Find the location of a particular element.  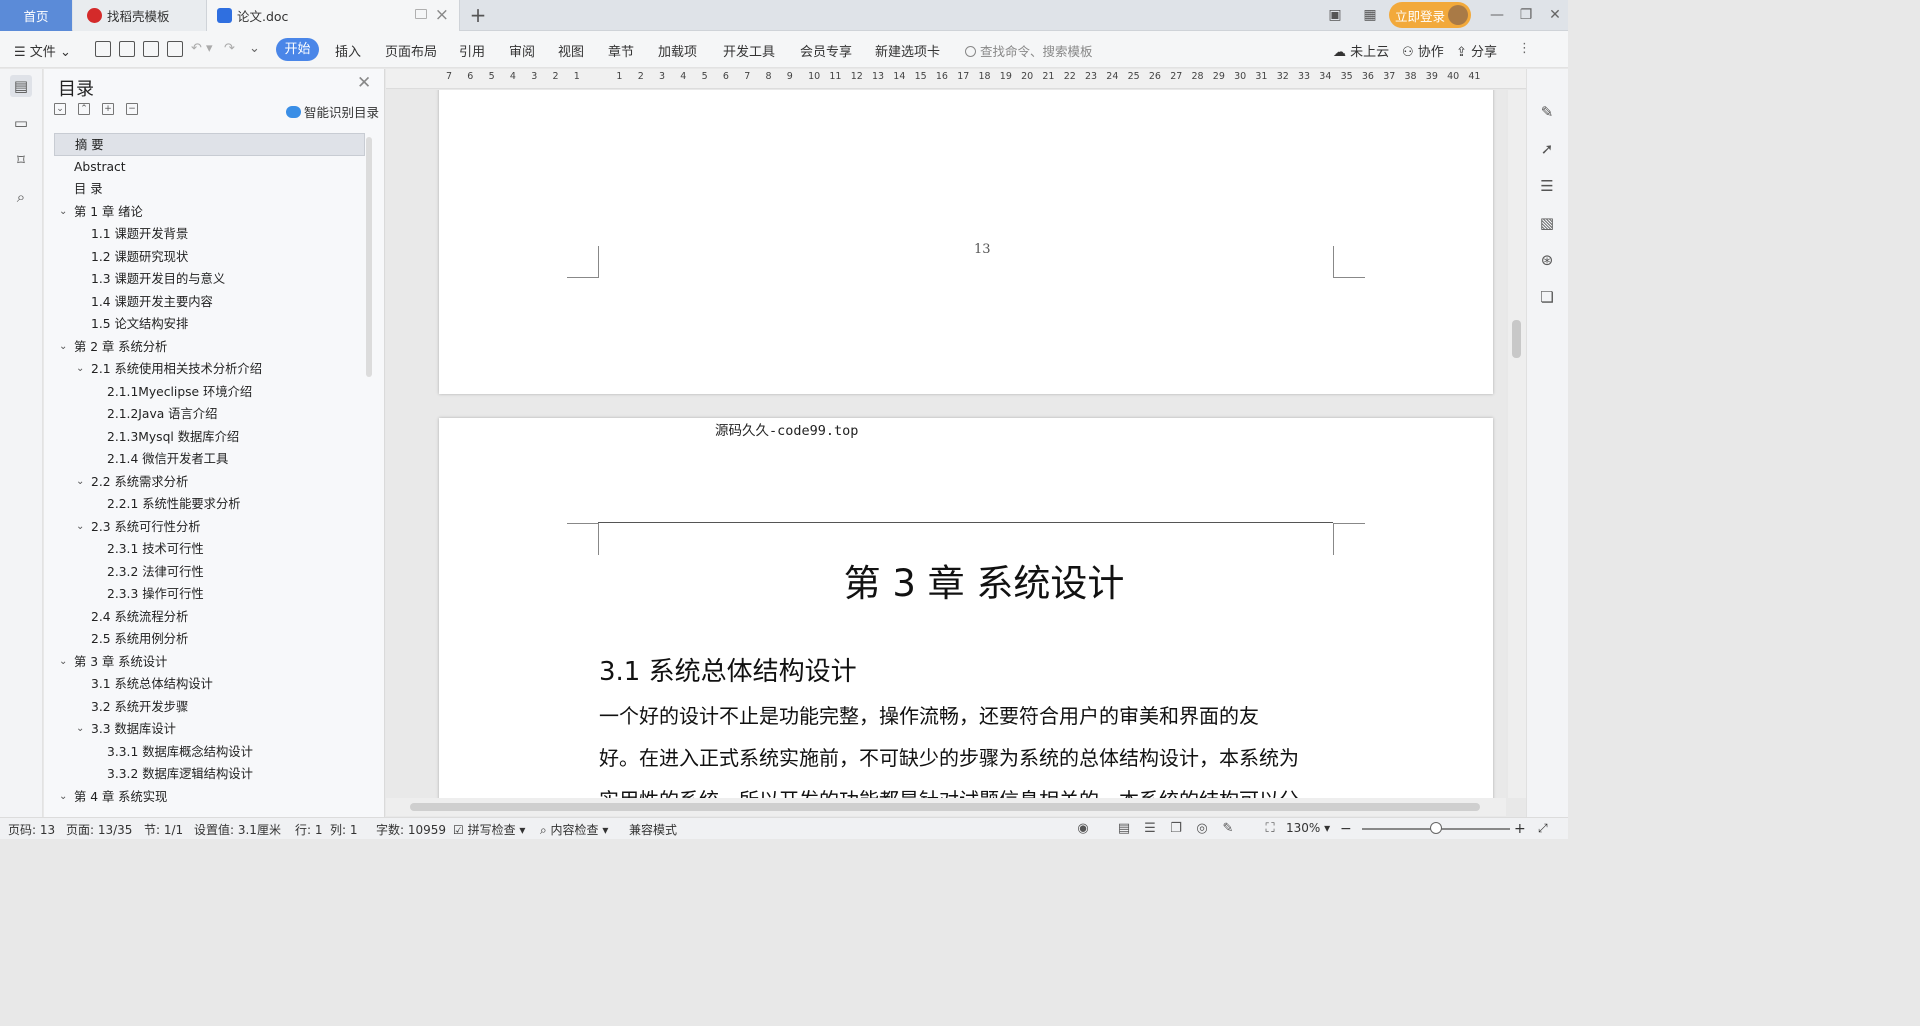

outline-view-icon: ☰ is located at coordinates (1150, 828).